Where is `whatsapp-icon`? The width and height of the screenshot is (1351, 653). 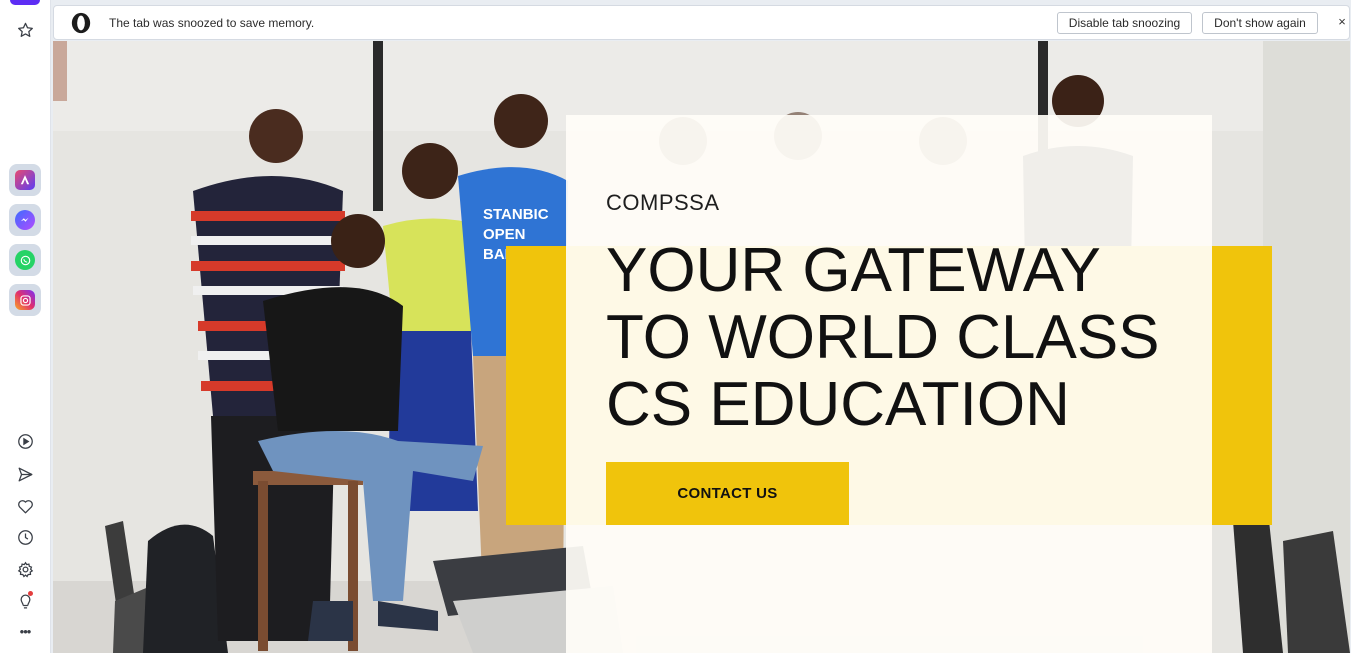
whatsapp-icon is located at coordinates (25, 260).